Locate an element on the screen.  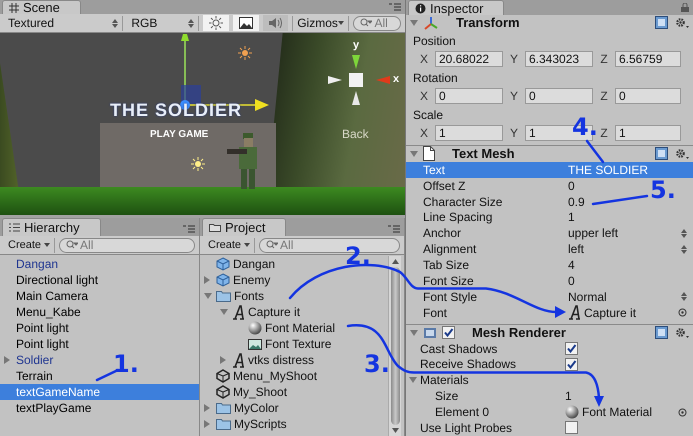
property-row: Anchor upper left is located at coordinates (549, 233).